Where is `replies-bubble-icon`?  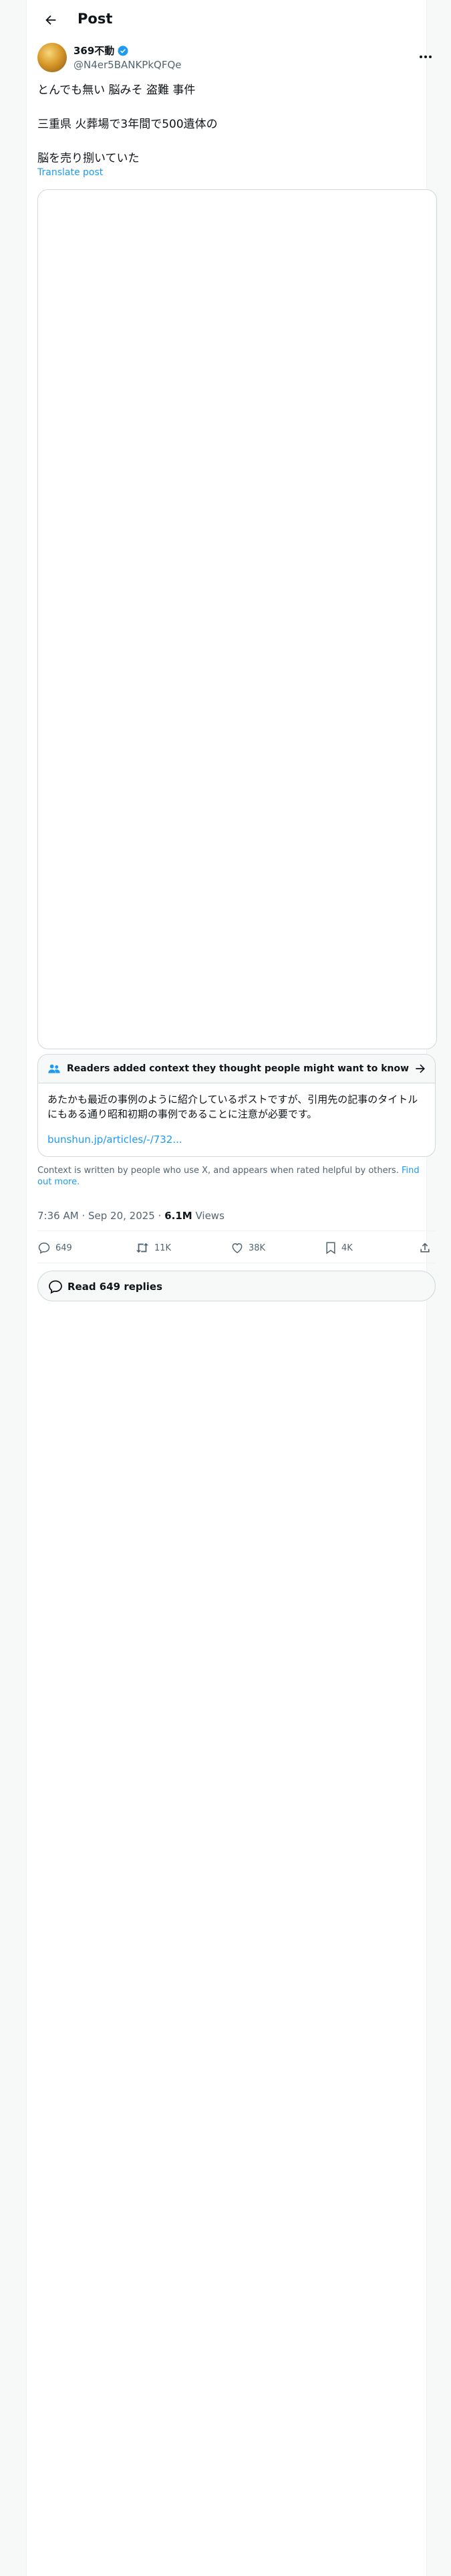 replies-bubble-icon is located at coordinates (55, 1287).